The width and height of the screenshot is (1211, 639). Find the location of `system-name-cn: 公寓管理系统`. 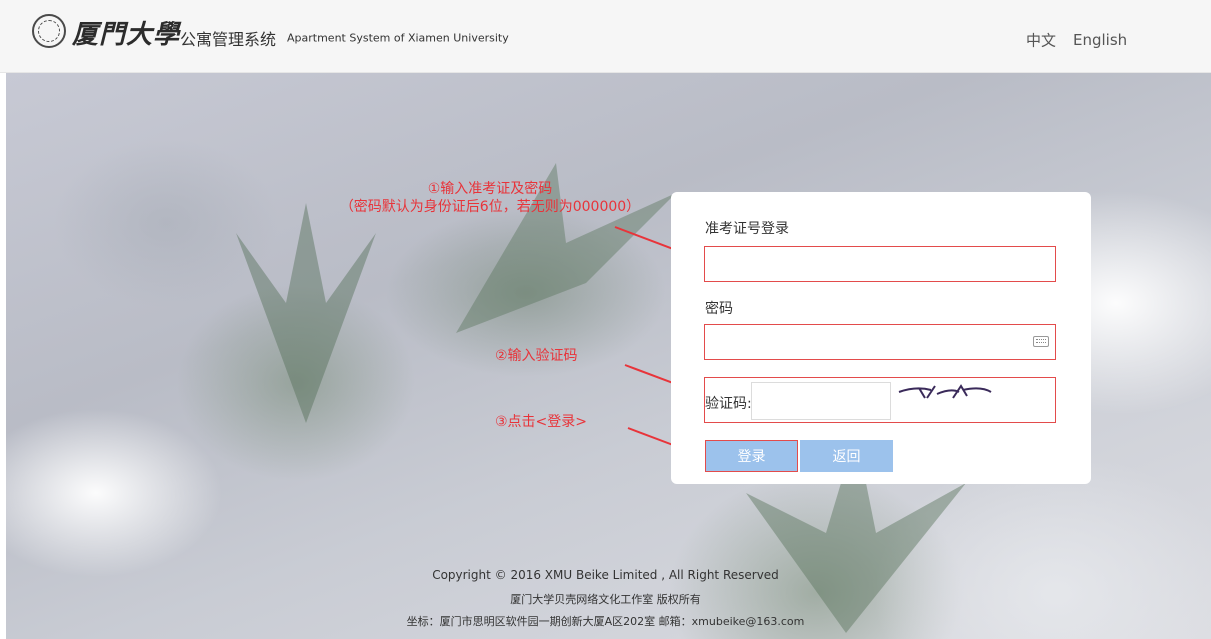

system-name-cn: 公寓管理系统 is located at coordinates (228, 39).